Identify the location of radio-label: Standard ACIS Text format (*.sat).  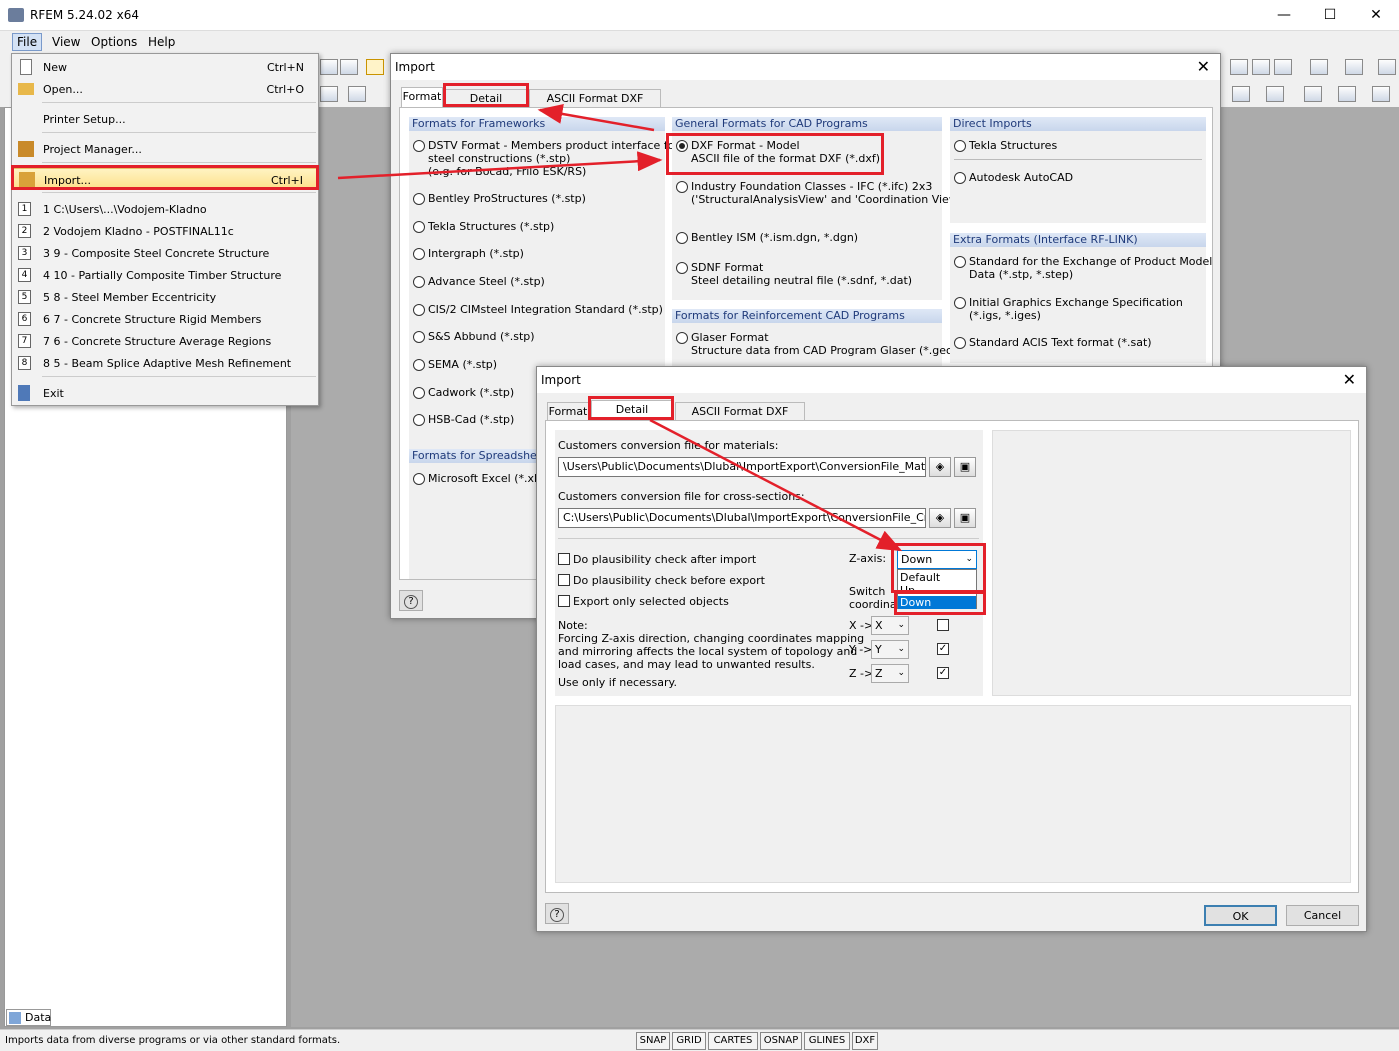
(1060, 342).